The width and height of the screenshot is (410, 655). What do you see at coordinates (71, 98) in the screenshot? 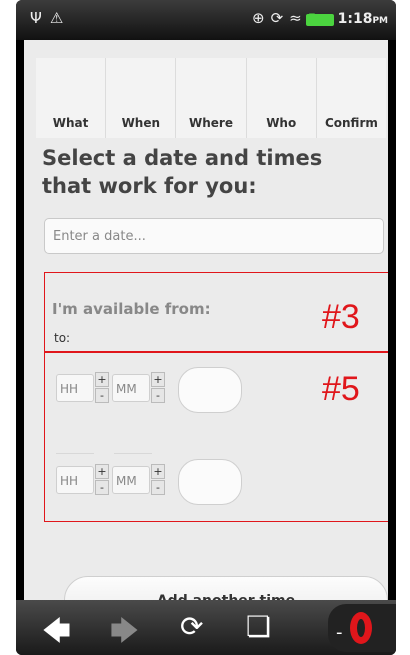
I see `tab-what: What` at bounding box center [71, 98].